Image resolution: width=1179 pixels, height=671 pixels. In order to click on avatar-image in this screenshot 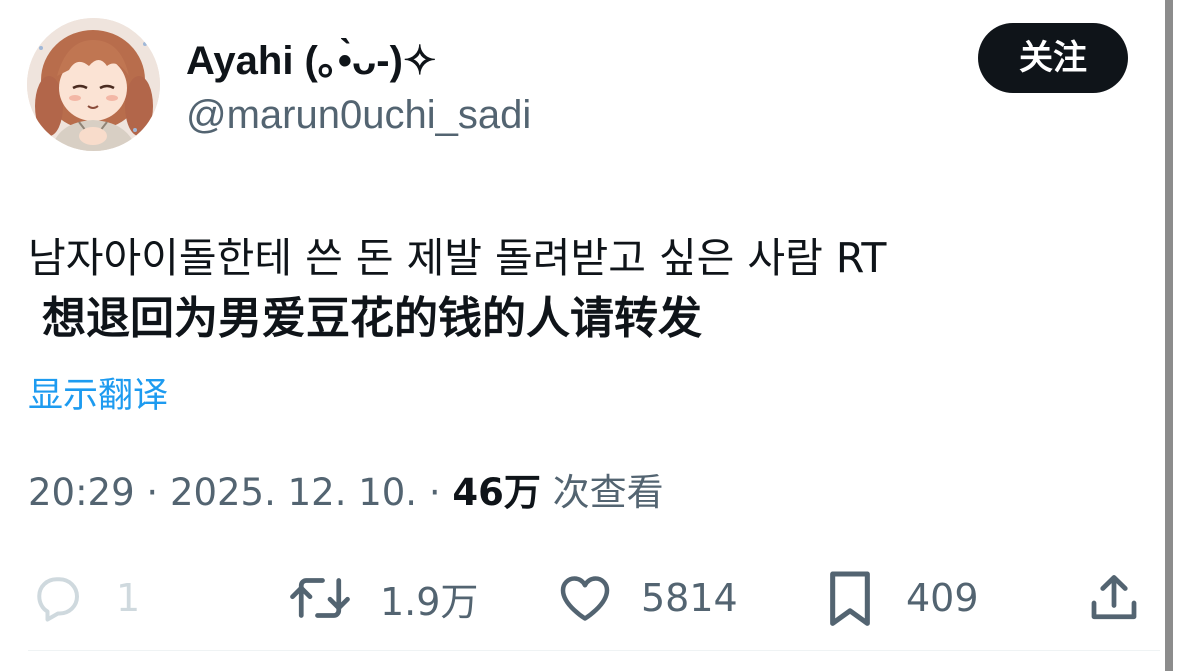, I will do `click(93, 84)`.